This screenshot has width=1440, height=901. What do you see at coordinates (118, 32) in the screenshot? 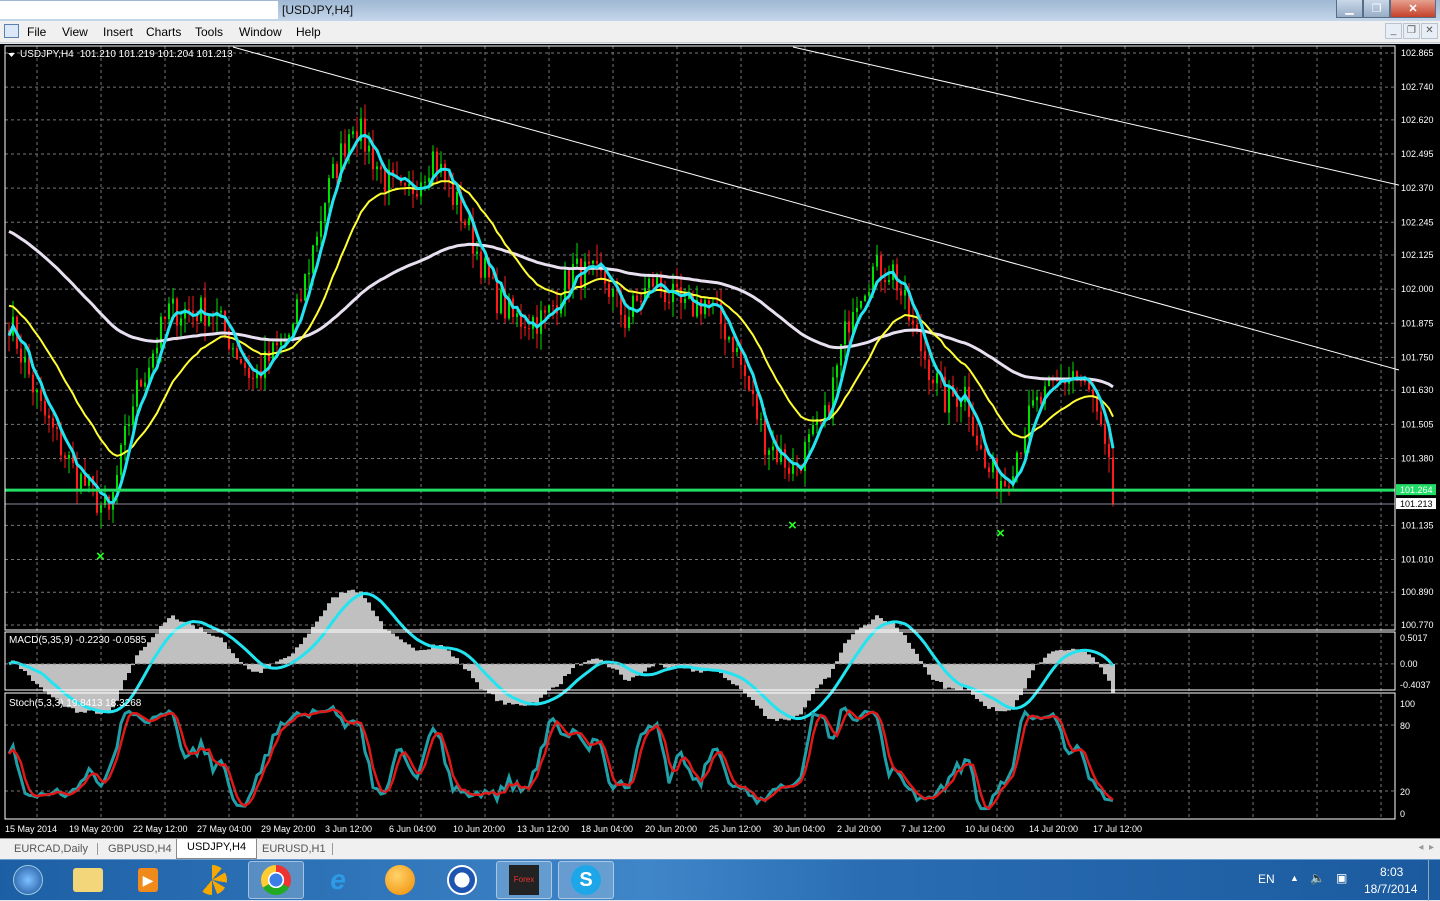
I see `menu-insert: Insert` at bounding box center [118, 32].